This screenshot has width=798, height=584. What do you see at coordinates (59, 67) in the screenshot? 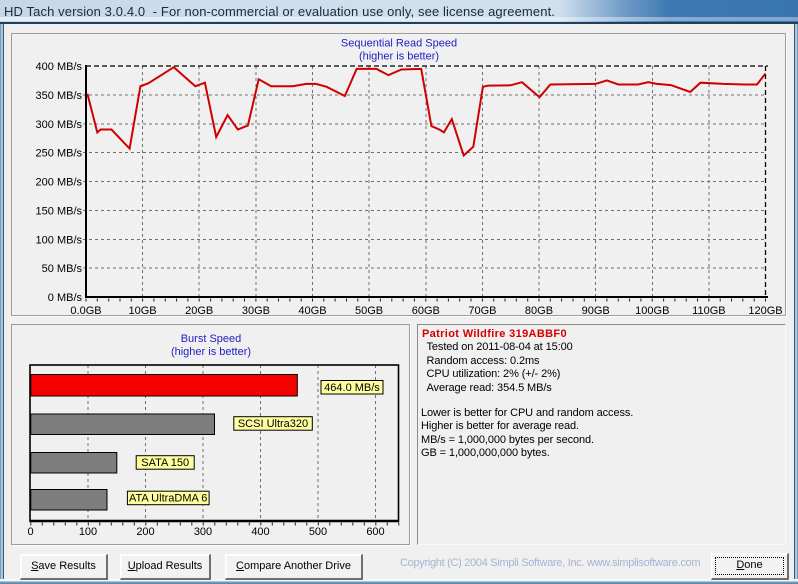
I see `svg-text: 400 MB/s` at bounding box center [59, 67].